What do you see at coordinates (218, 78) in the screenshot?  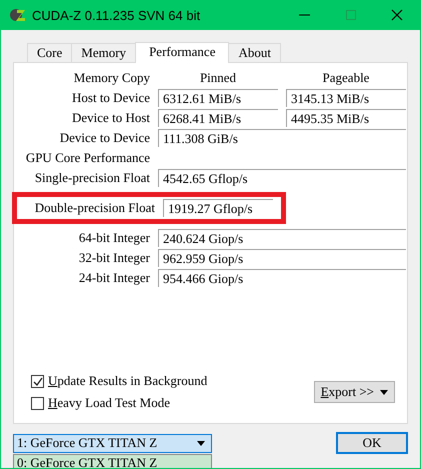 I see `column-header: Pinned` at bounding box center [218, 78].